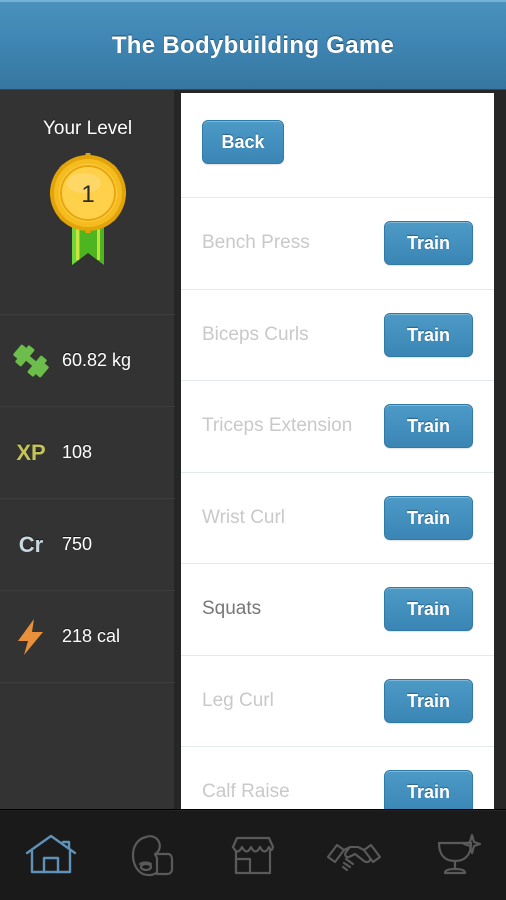 The image size is (506, 900). I want to click on nav-item-workout, so click(151, 855).